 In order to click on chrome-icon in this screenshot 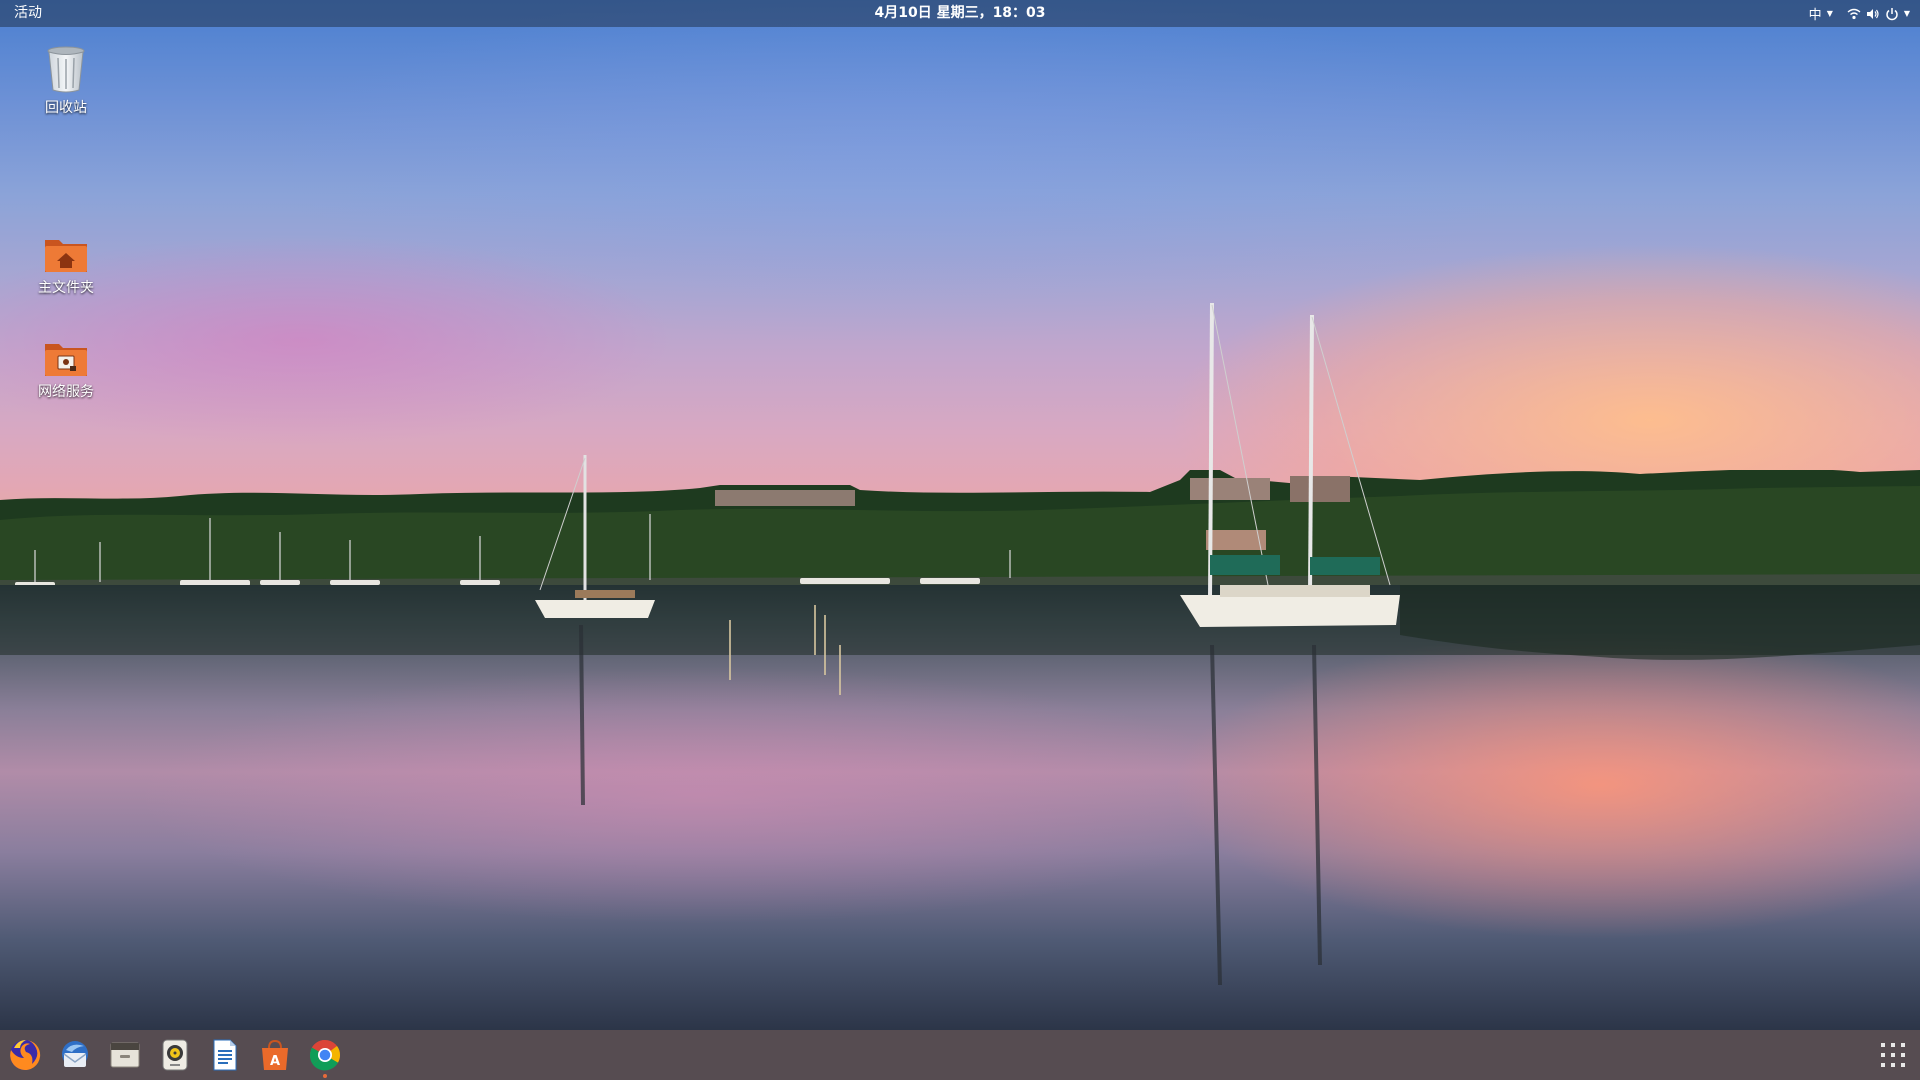, I will do `click(324, 1055)`.